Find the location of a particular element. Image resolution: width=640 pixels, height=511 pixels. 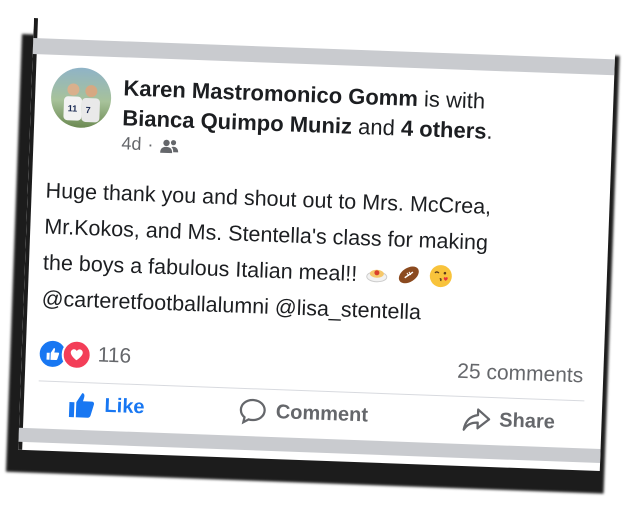

author-name: Karen Mastromonico Gomm is located at coordinates (270, 93).